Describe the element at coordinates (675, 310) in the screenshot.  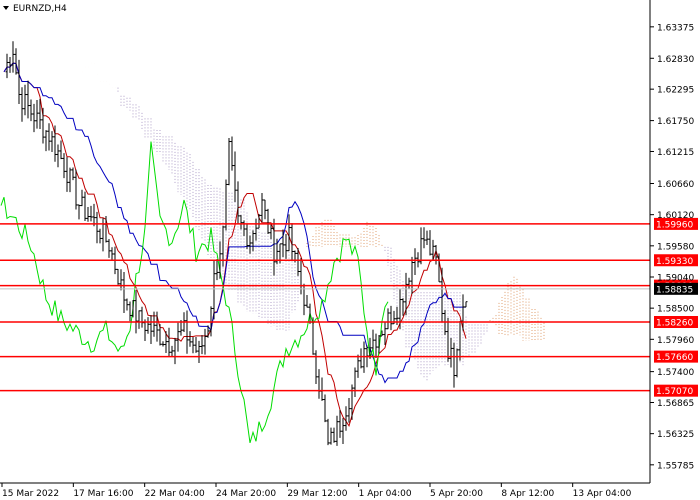
I see `y-tick-label-9: 1.58500` at that location.